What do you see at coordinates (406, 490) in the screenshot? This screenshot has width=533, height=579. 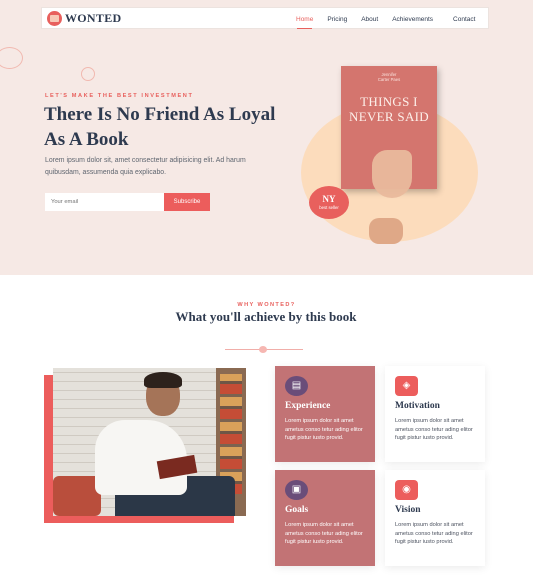 I see `target-icon: ◉` at bounding box center [406, 490].